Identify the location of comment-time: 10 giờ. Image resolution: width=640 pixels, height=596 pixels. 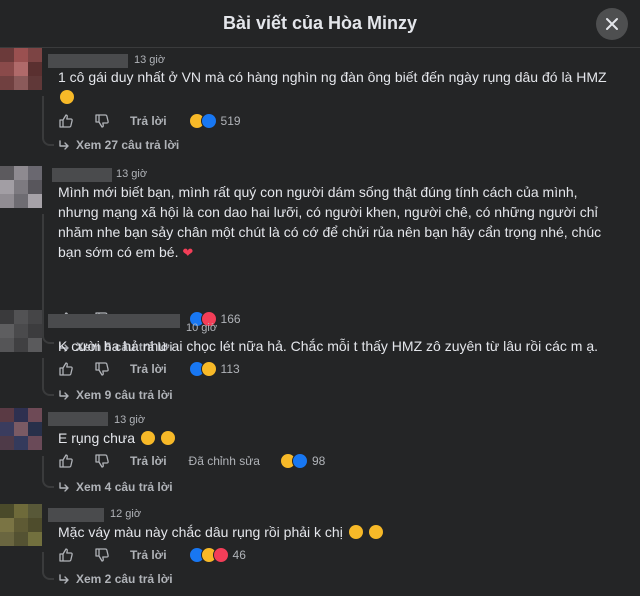
(201, 328).